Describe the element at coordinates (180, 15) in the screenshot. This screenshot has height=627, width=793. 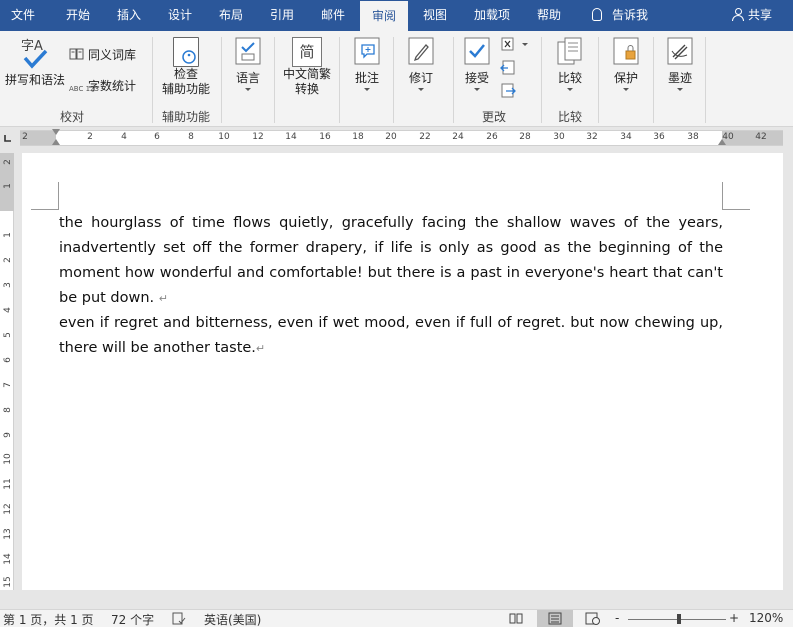
I see `tab-design: 设计` at that location.